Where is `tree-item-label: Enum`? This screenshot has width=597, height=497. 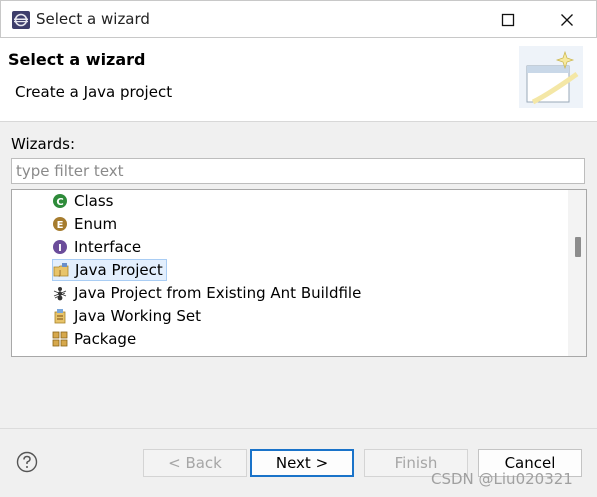
tree-item-label: Enum is located at coordinates (96, 224).